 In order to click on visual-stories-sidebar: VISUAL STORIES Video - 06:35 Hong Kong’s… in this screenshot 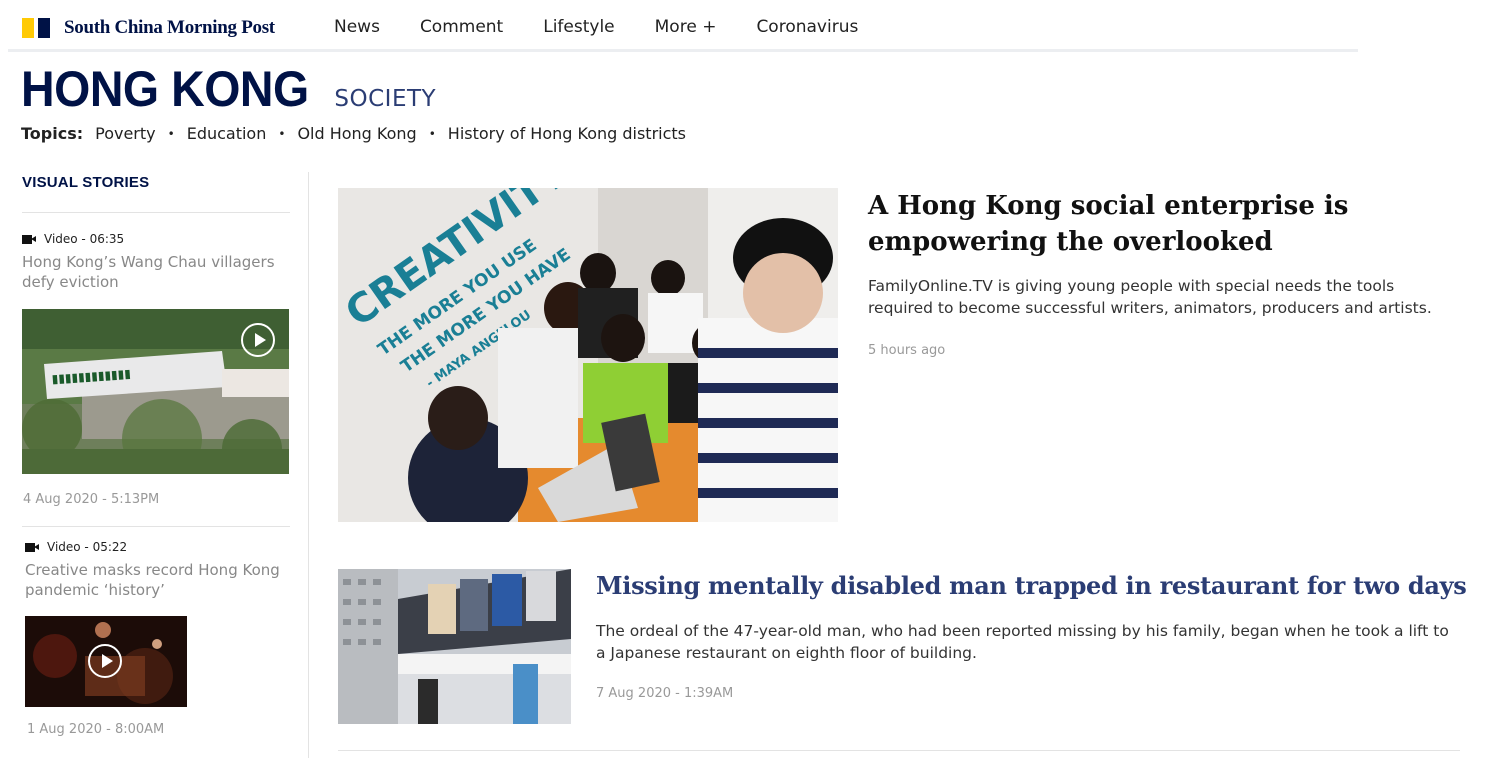, I will do `click(156, 453)`.